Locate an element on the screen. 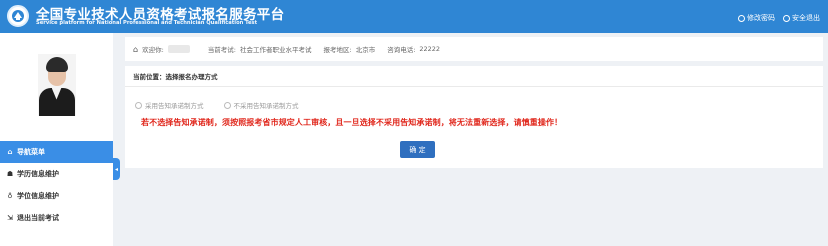 The width and height of the screenshot is (828, 246). settings-icon is located at coordinates (741, 18).